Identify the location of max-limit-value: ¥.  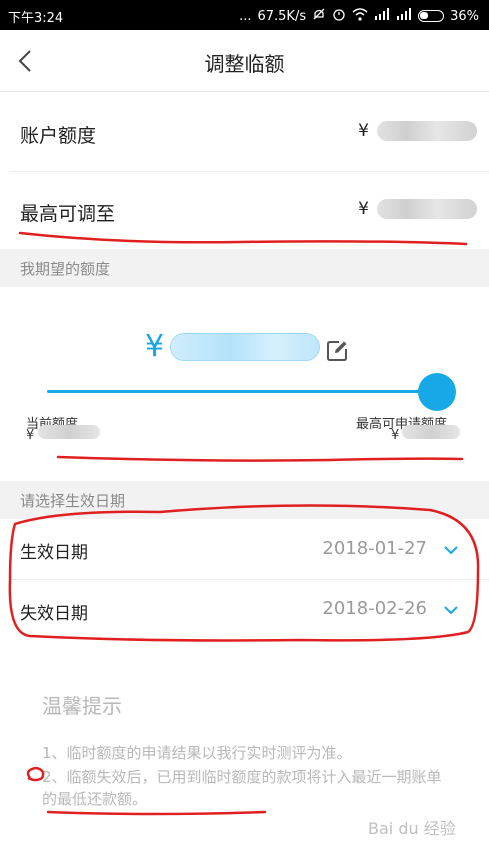
(417, 209).